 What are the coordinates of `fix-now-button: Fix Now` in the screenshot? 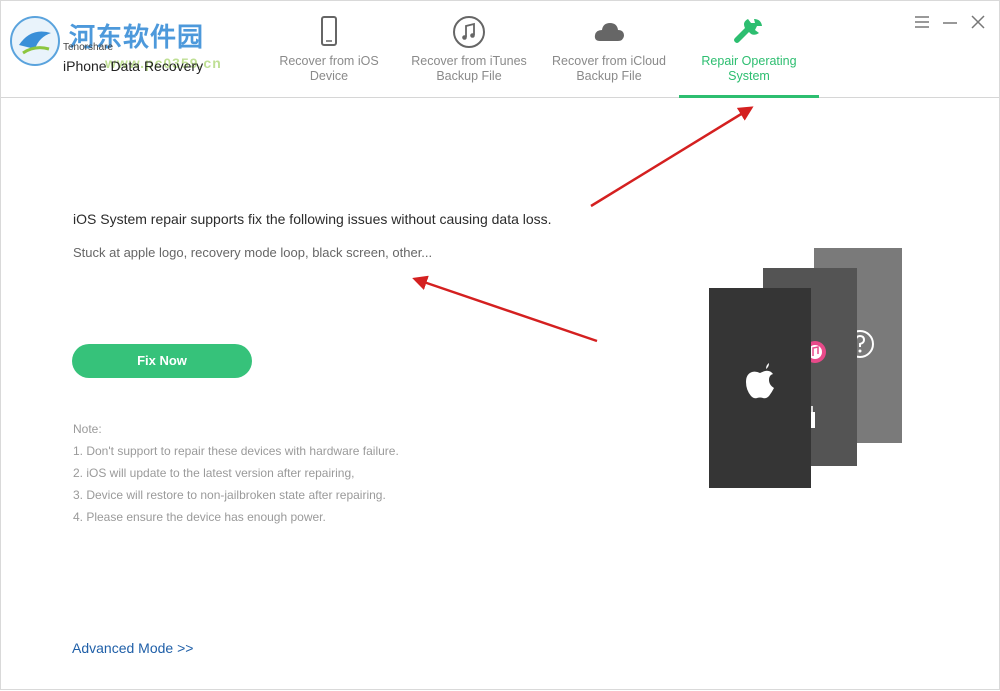 It's located at (162, 361).